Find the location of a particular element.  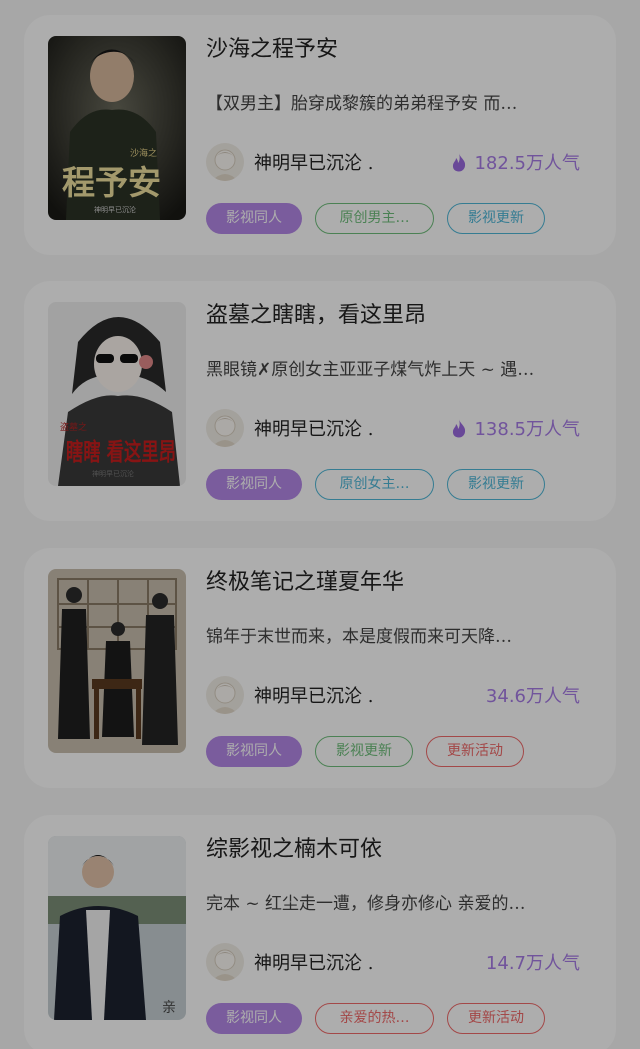

cover-series: 盗墓之 is located at coordinates (73, 427).